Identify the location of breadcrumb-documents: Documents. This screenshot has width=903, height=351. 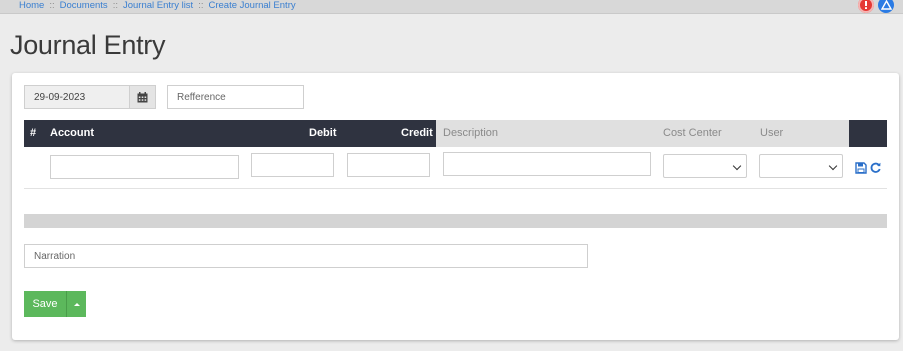
(84, 5).